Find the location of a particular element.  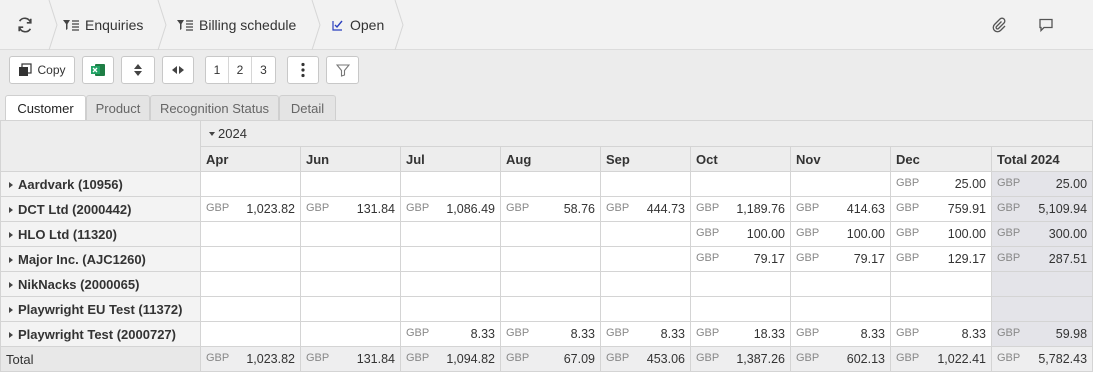

filter-button is located at coordinates (342, 70).